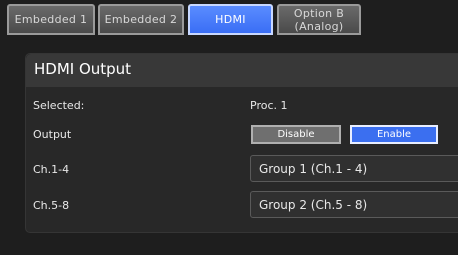 This screenshot has height=255, width=458. I want to click on tab-embedded-1: Embedded 1, so click(51, 19).